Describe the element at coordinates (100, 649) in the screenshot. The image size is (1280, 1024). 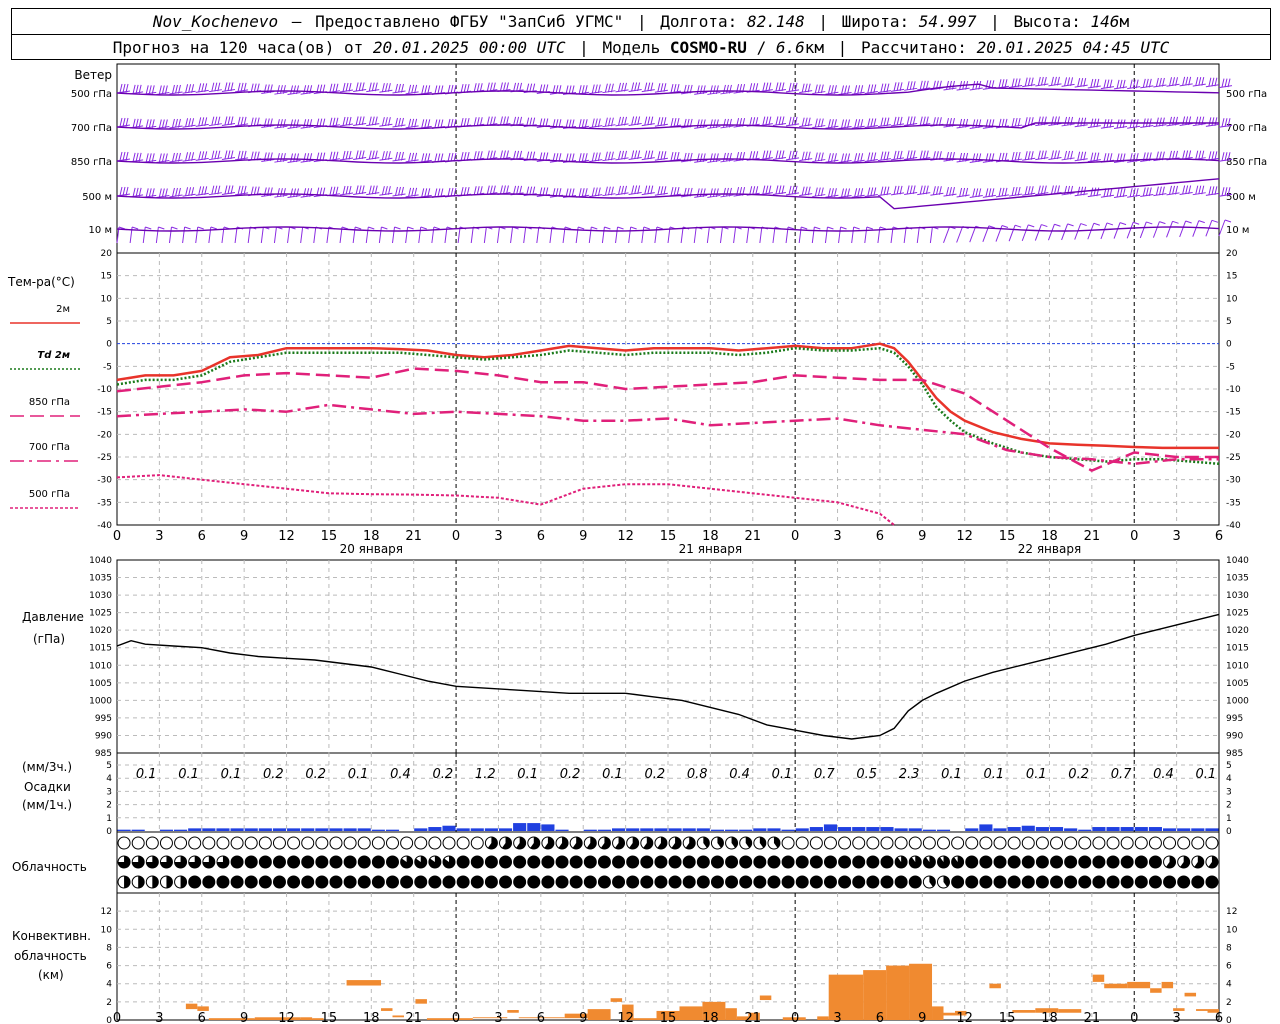
I see `pressure-ytick-left: 1015` at that location.